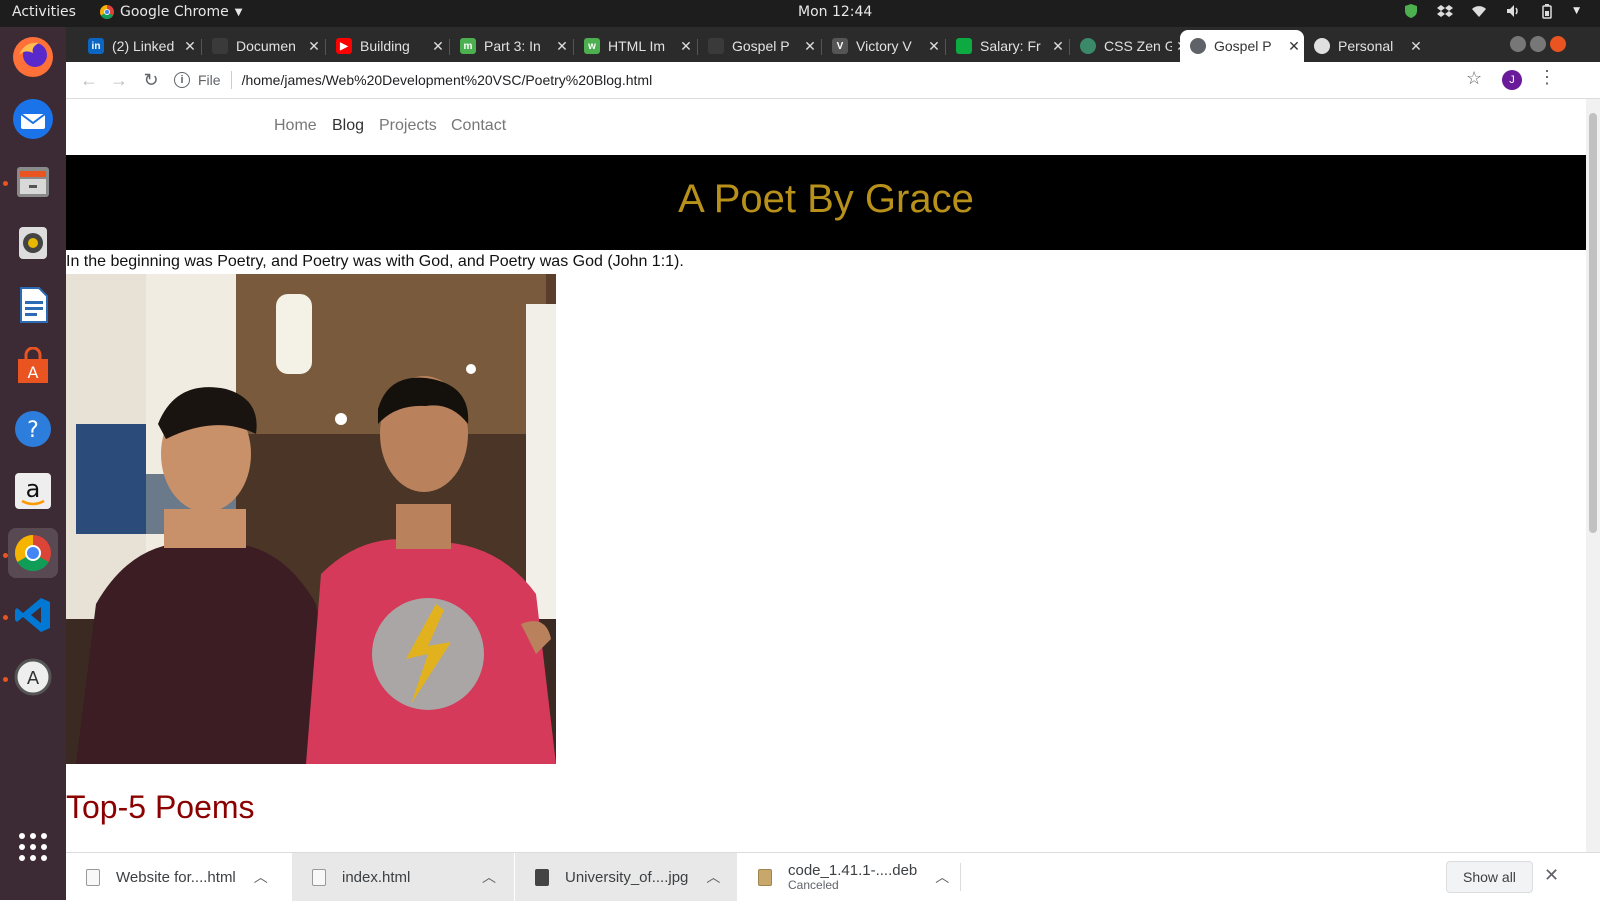  What do you see at coordinates (1138, 46) in the screenshot?
I see `tab-title: CSS Zen G` at bounding box center [1138, 46].